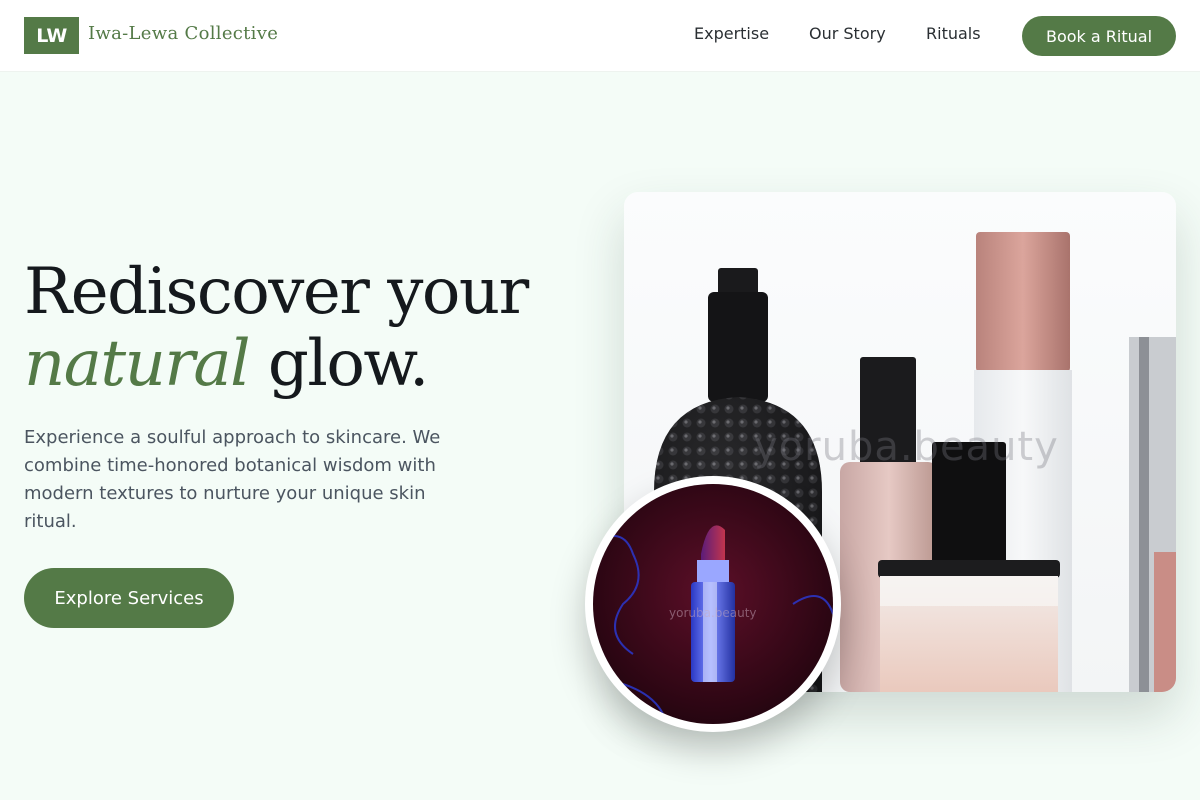  What do you see at coordinates (906, 447) in the screenshot?
I see `image-watermark: yoruba.beauty` at bounding box center [906, 447].